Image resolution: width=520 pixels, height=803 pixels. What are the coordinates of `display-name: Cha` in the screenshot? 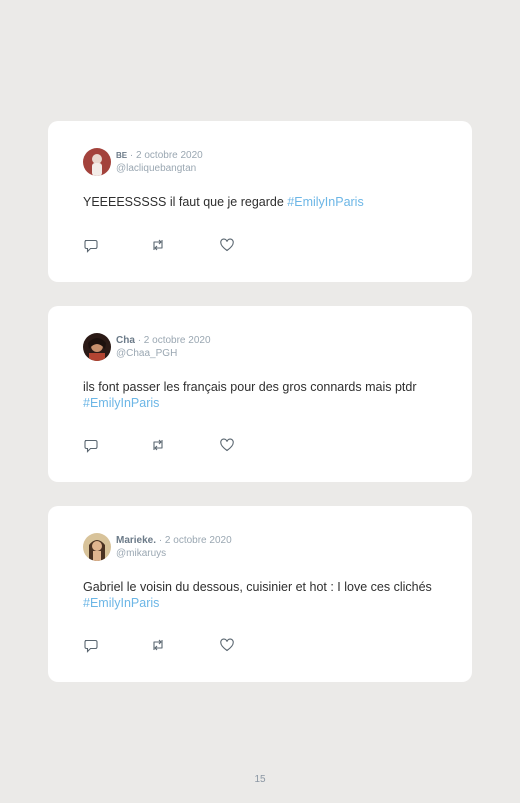 It's located at (125, 340).